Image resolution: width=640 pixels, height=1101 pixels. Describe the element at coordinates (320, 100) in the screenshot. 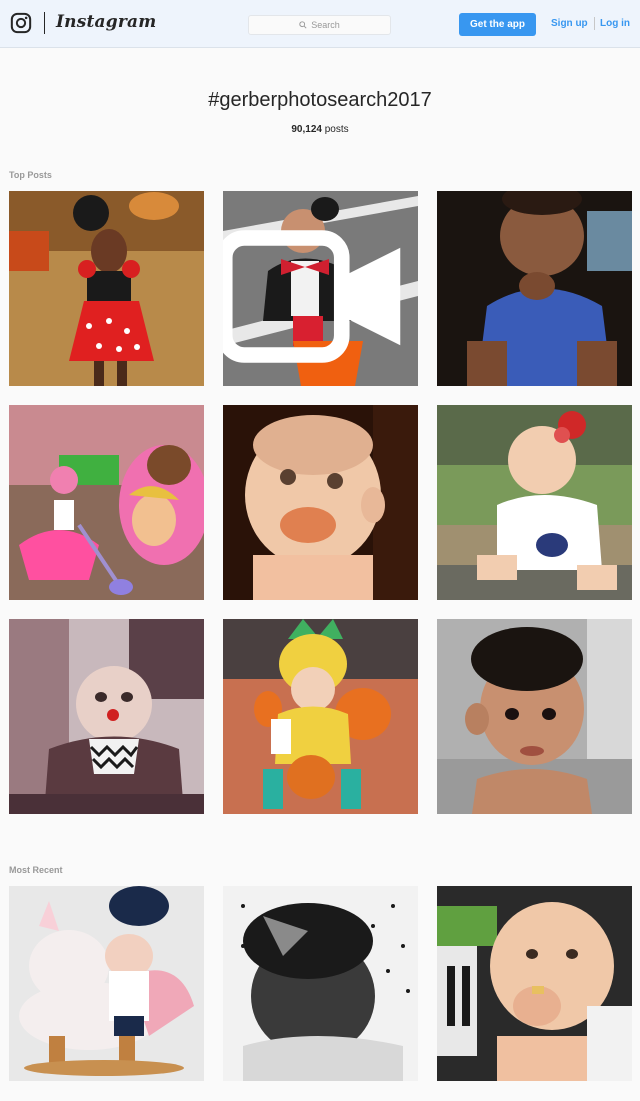

I see `hashtag-title: #gerberphotosearch2017` at that location.